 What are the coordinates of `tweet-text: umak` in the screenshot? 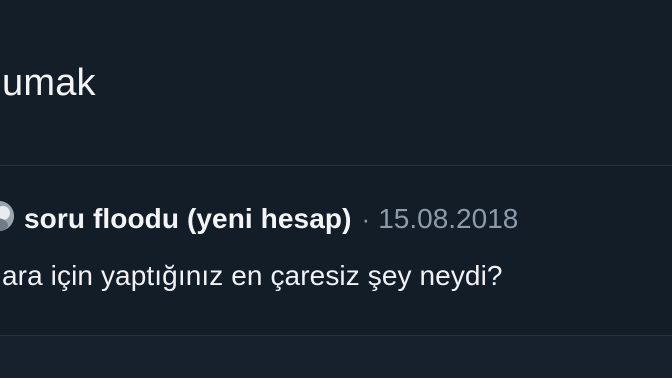 It's located at (49, 83).